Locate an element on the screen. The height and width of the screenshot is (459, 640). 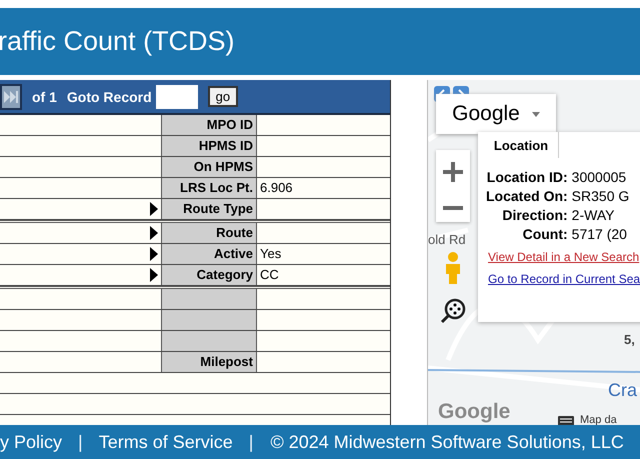
place-label: Cra is located at coordinates (623, 390).